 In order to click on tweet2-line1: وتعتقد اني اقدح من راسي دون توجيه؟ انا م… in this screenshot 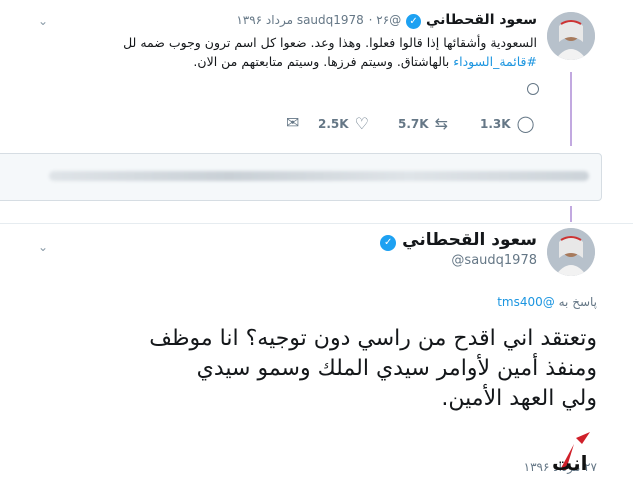, I will do `click(373, 338)`.